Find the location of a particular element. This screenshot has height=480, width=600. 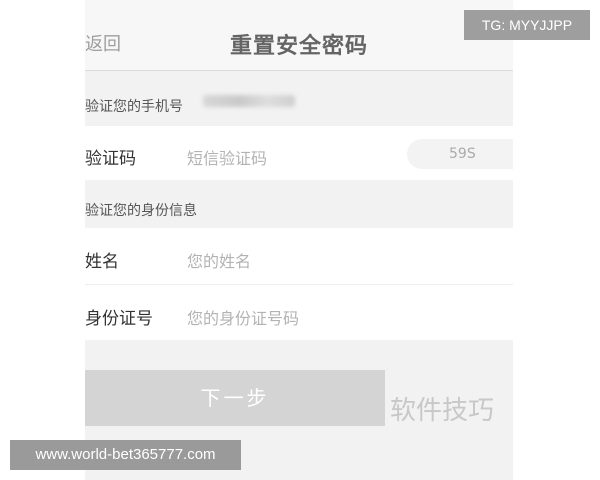

id-number-label: 身份证号 is located at coordinates (119, 319).